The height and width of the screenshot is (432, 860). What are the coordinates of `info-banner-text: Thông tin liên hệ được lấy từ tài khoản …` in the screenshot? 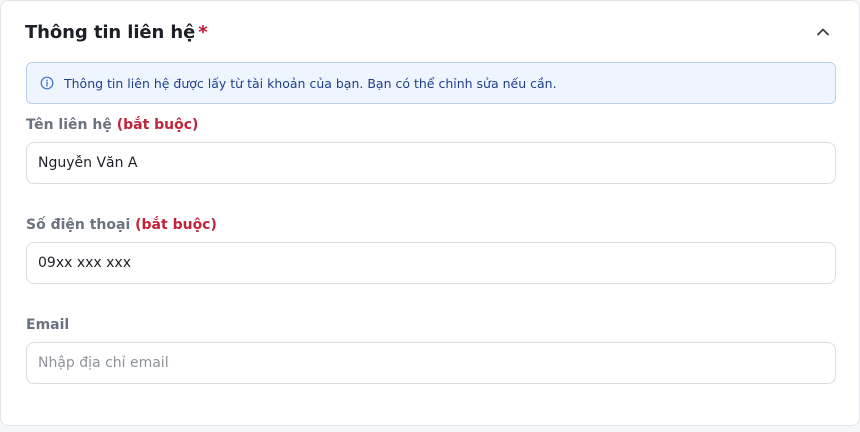 It's located at (310, 83).